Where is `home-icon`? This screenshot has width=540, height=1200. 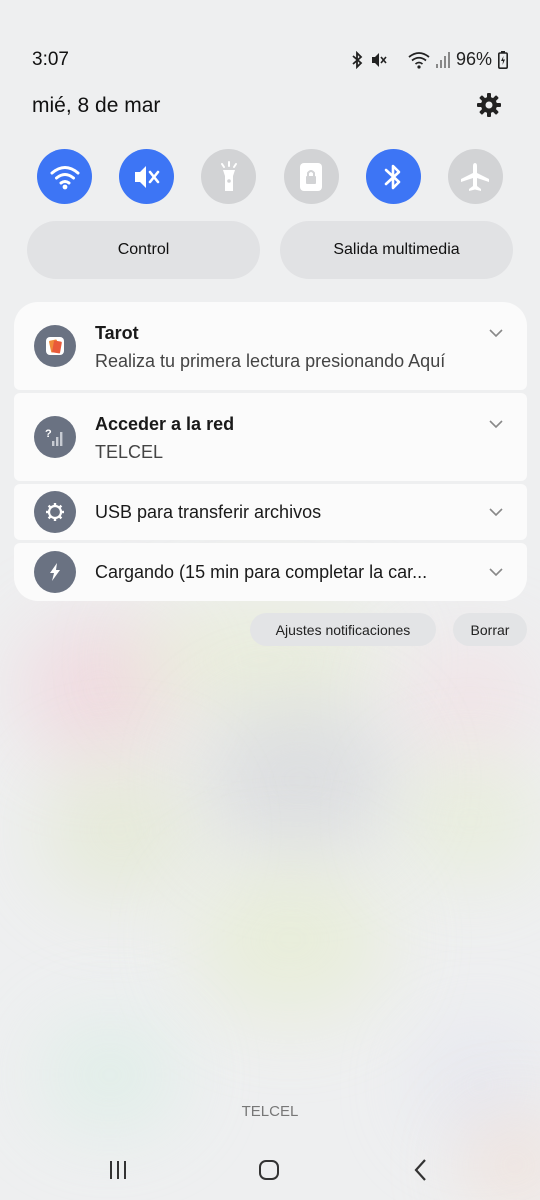
home-icon is located at coordinates (269, 1170).